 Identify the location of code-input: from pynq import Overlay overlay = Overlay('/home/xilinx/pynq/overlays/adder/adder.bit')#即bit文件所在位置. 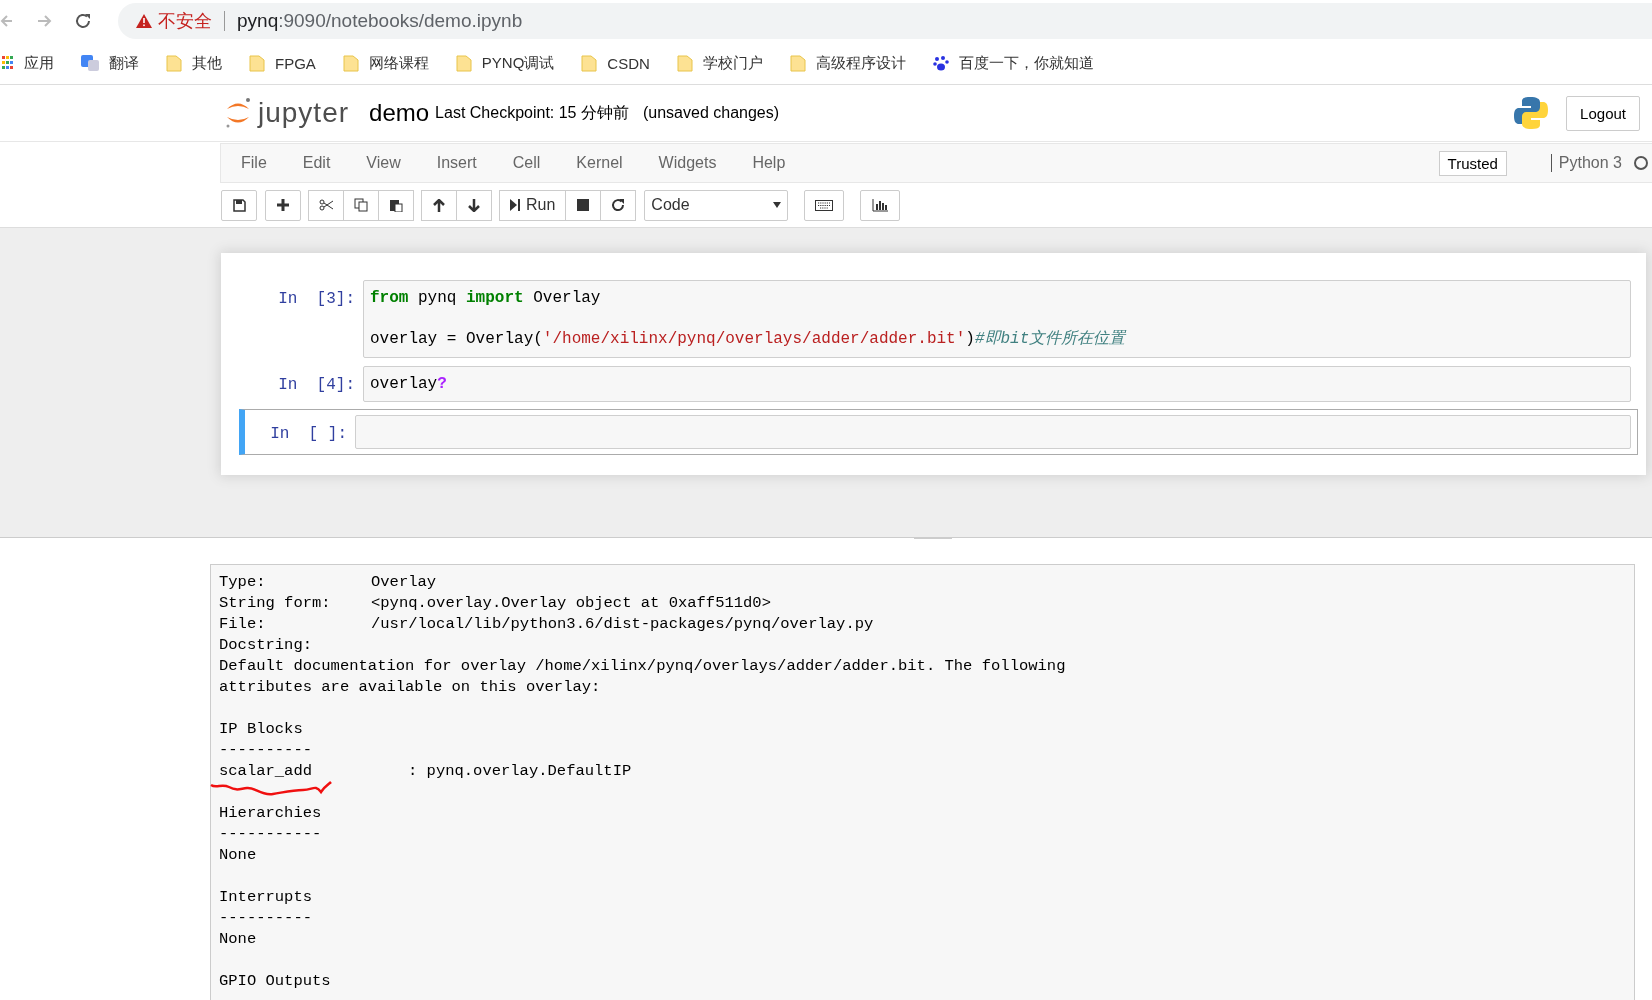
(997, 319).